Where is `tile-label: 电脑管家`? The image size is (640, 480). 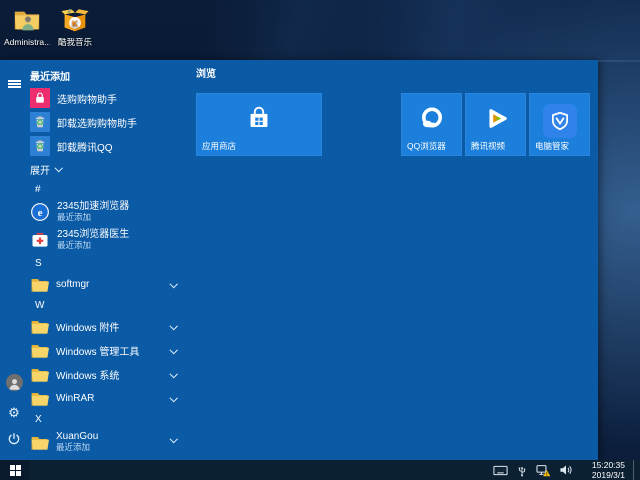 tile-label: 电脑管家 is located at coordinates (552, 146).